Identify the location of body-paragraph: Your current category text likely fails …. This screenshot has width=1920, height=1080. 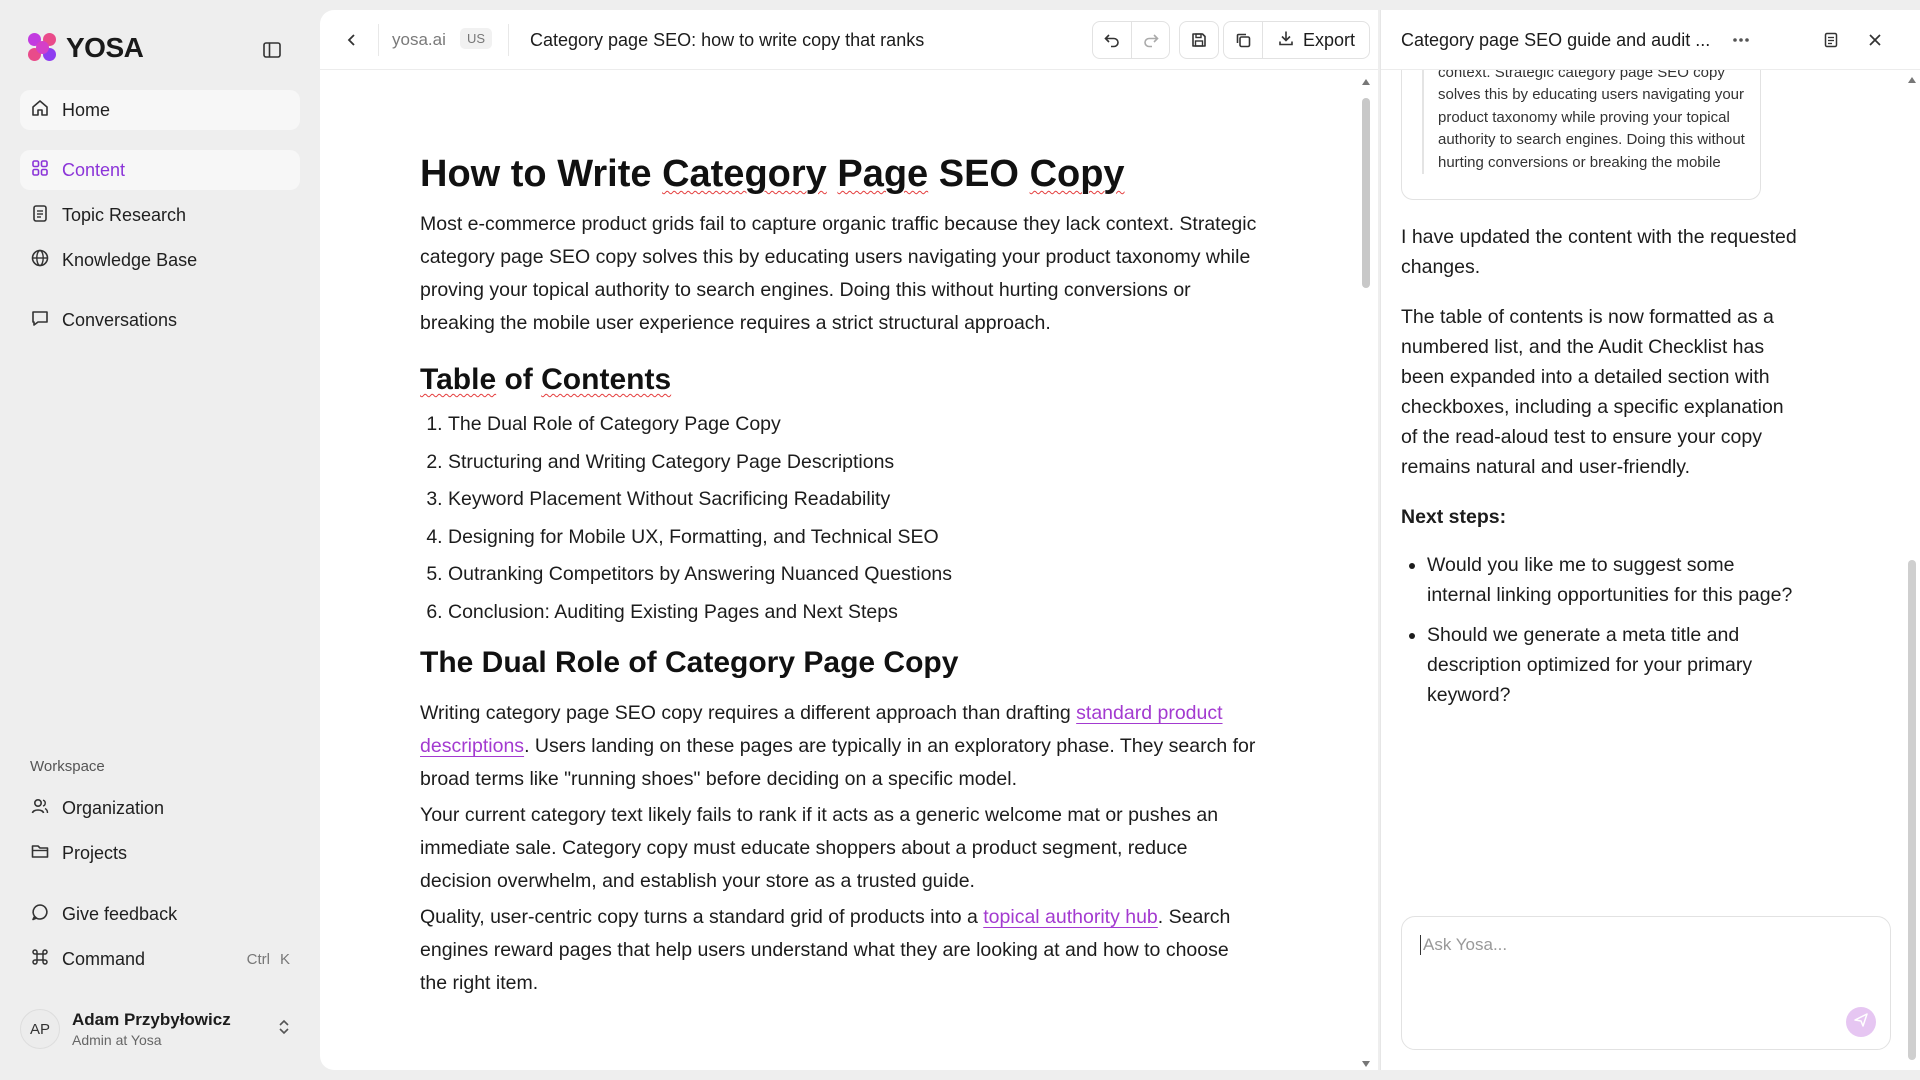
(819, 848).